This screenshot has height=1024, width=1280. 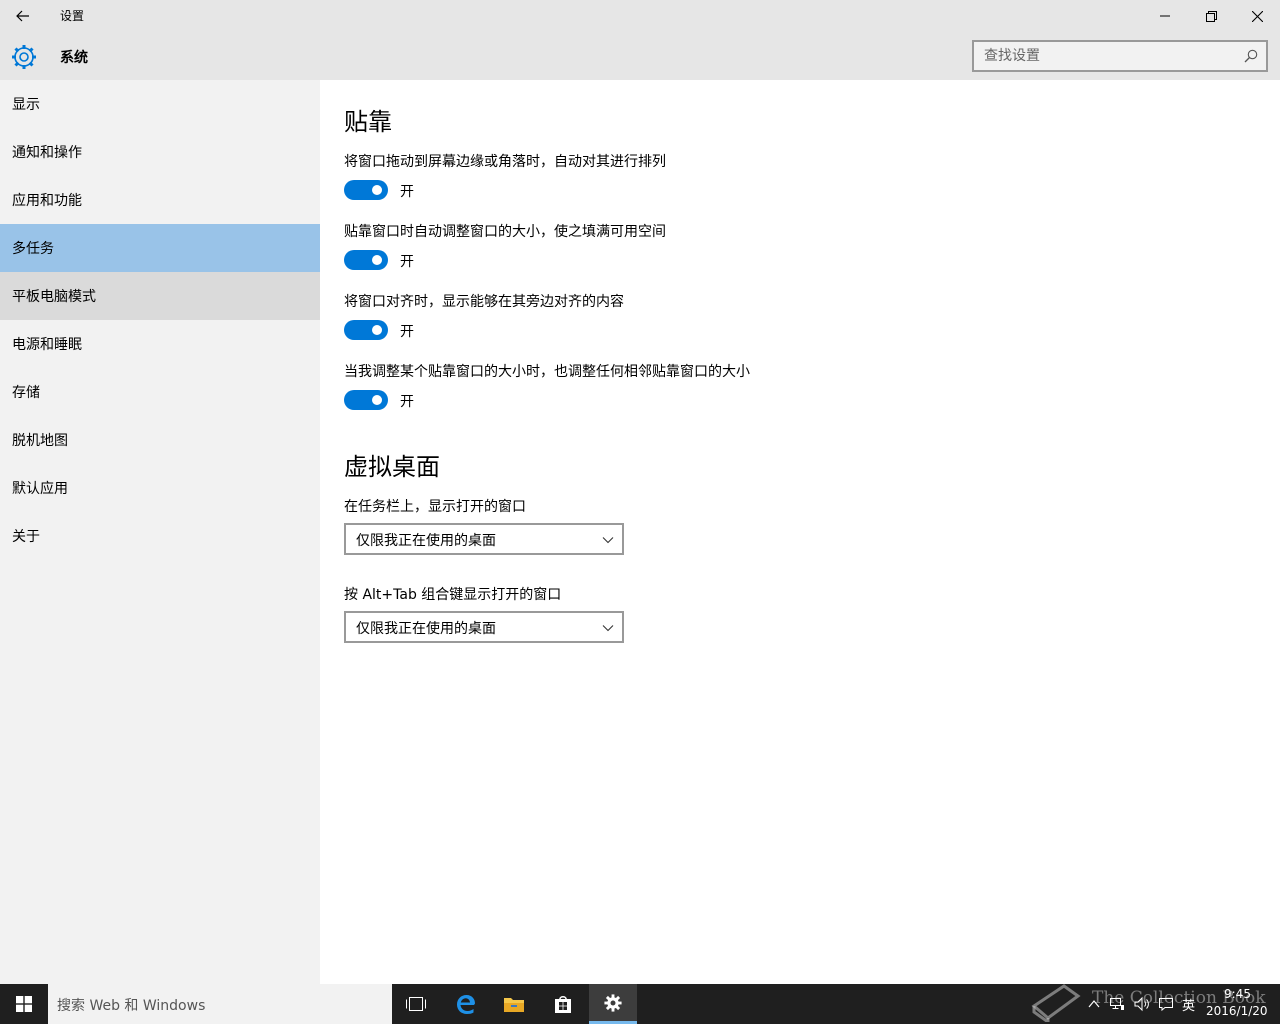 I want to click on sidebar-item-label: 存储, so click(x=26, y=393).